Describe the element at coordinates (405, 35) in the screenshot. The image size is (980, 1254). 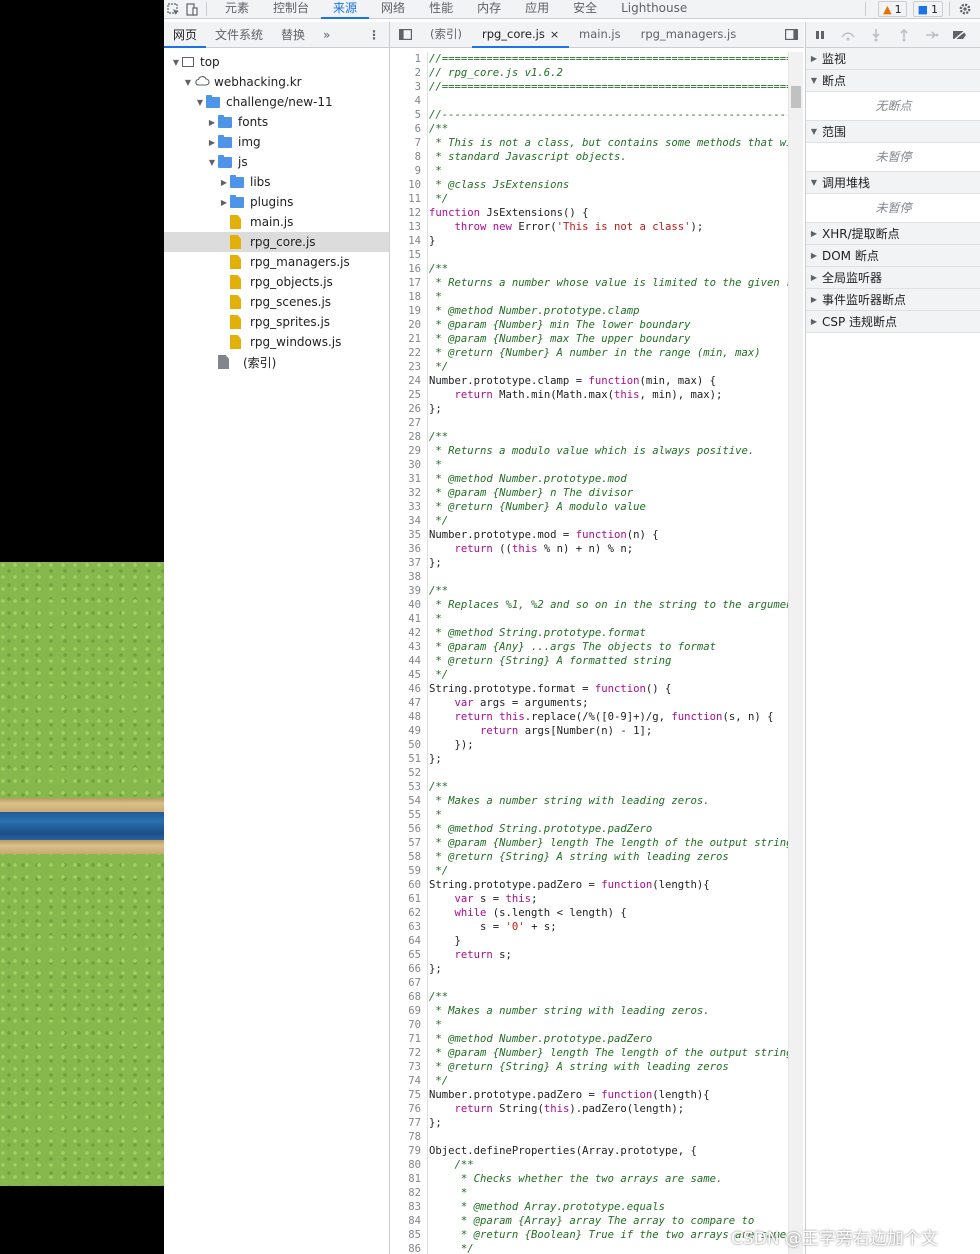
I see `toggle-navigator-icon` at that location.